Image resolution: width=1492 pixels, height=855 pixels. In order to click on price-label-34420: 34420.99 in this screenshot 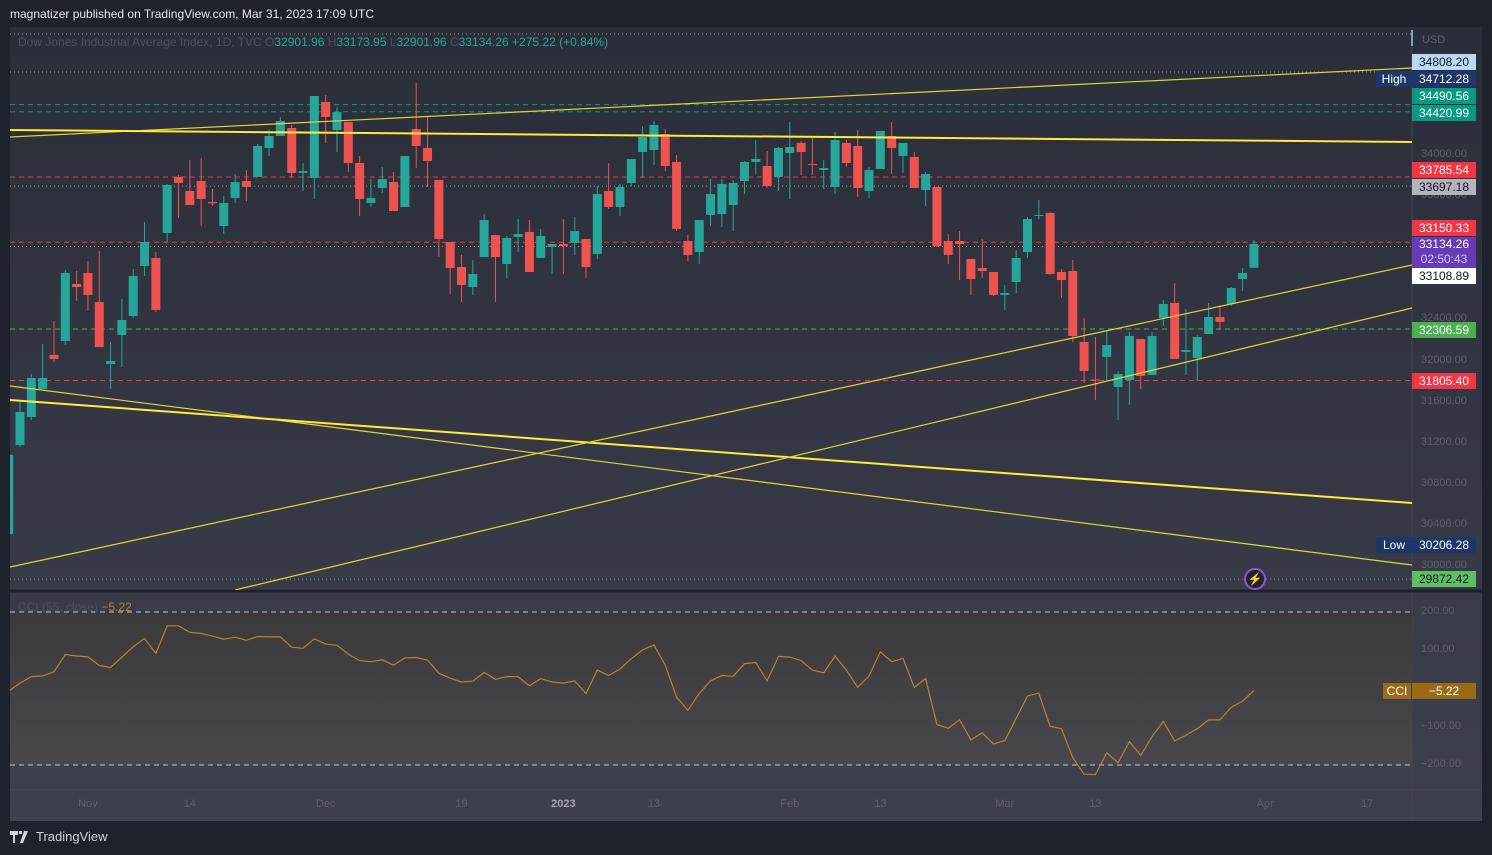, I will do `click(1444, 113)`.